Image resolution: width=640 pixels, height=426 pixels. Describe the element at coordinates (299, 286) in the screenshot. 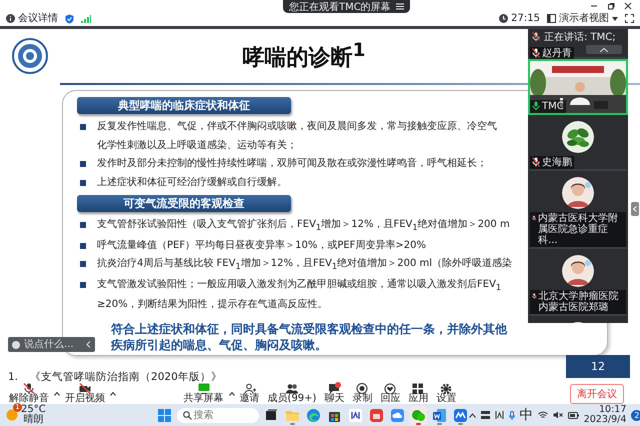

I see `bullet-text: 支气管激发试验阳性；一般应用吸入激发剂为乙酰甲胆碱或组胺，通常以吸入激发剂后FEV$_{1}$` at that location.